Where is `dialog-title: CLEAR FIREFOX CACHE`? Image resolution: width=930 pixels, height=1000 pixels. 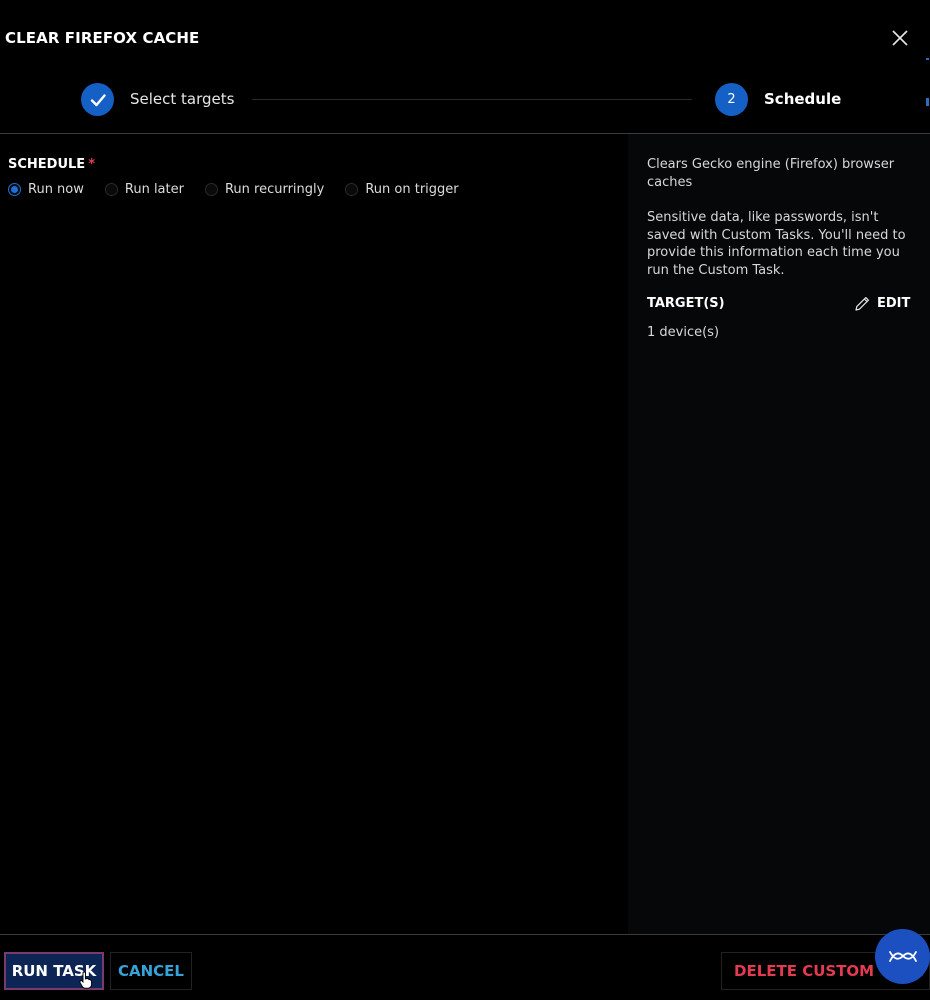
dialog-title: CLEAR FIREFOX CACHE is located at coordinates (102, 38).